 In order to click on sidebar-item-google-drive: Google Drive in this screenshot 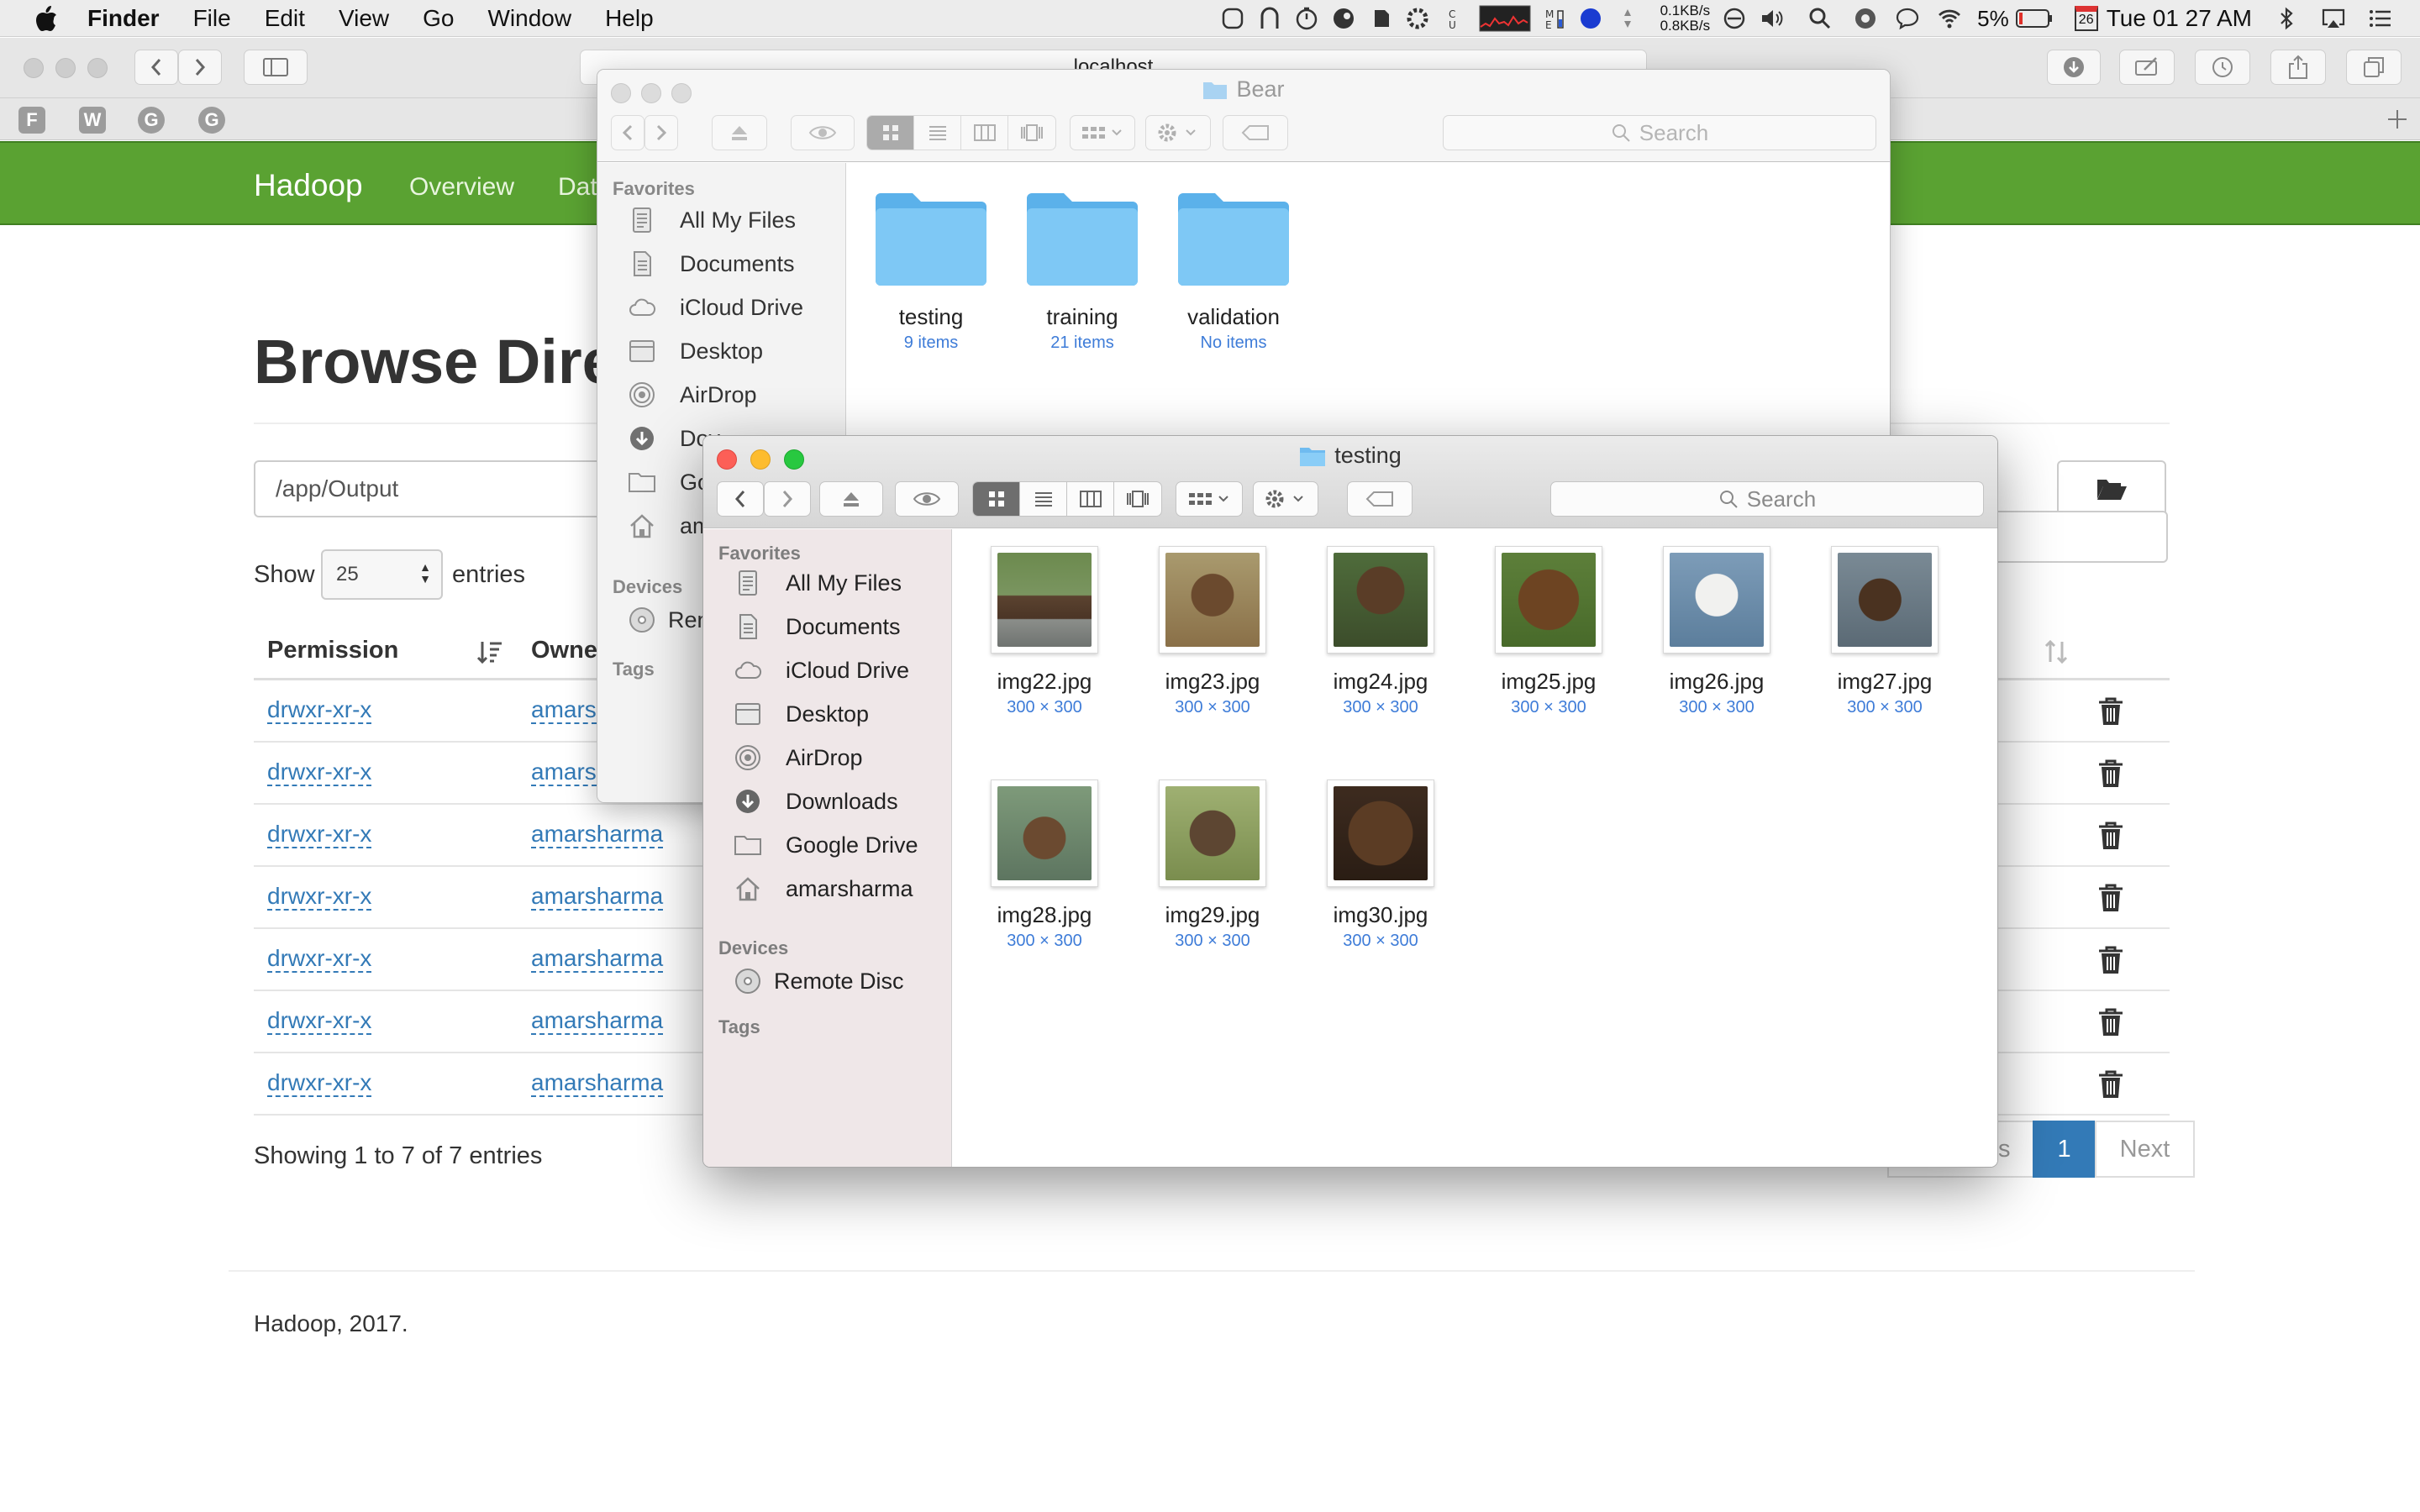, I will do `click(826, 845)`.